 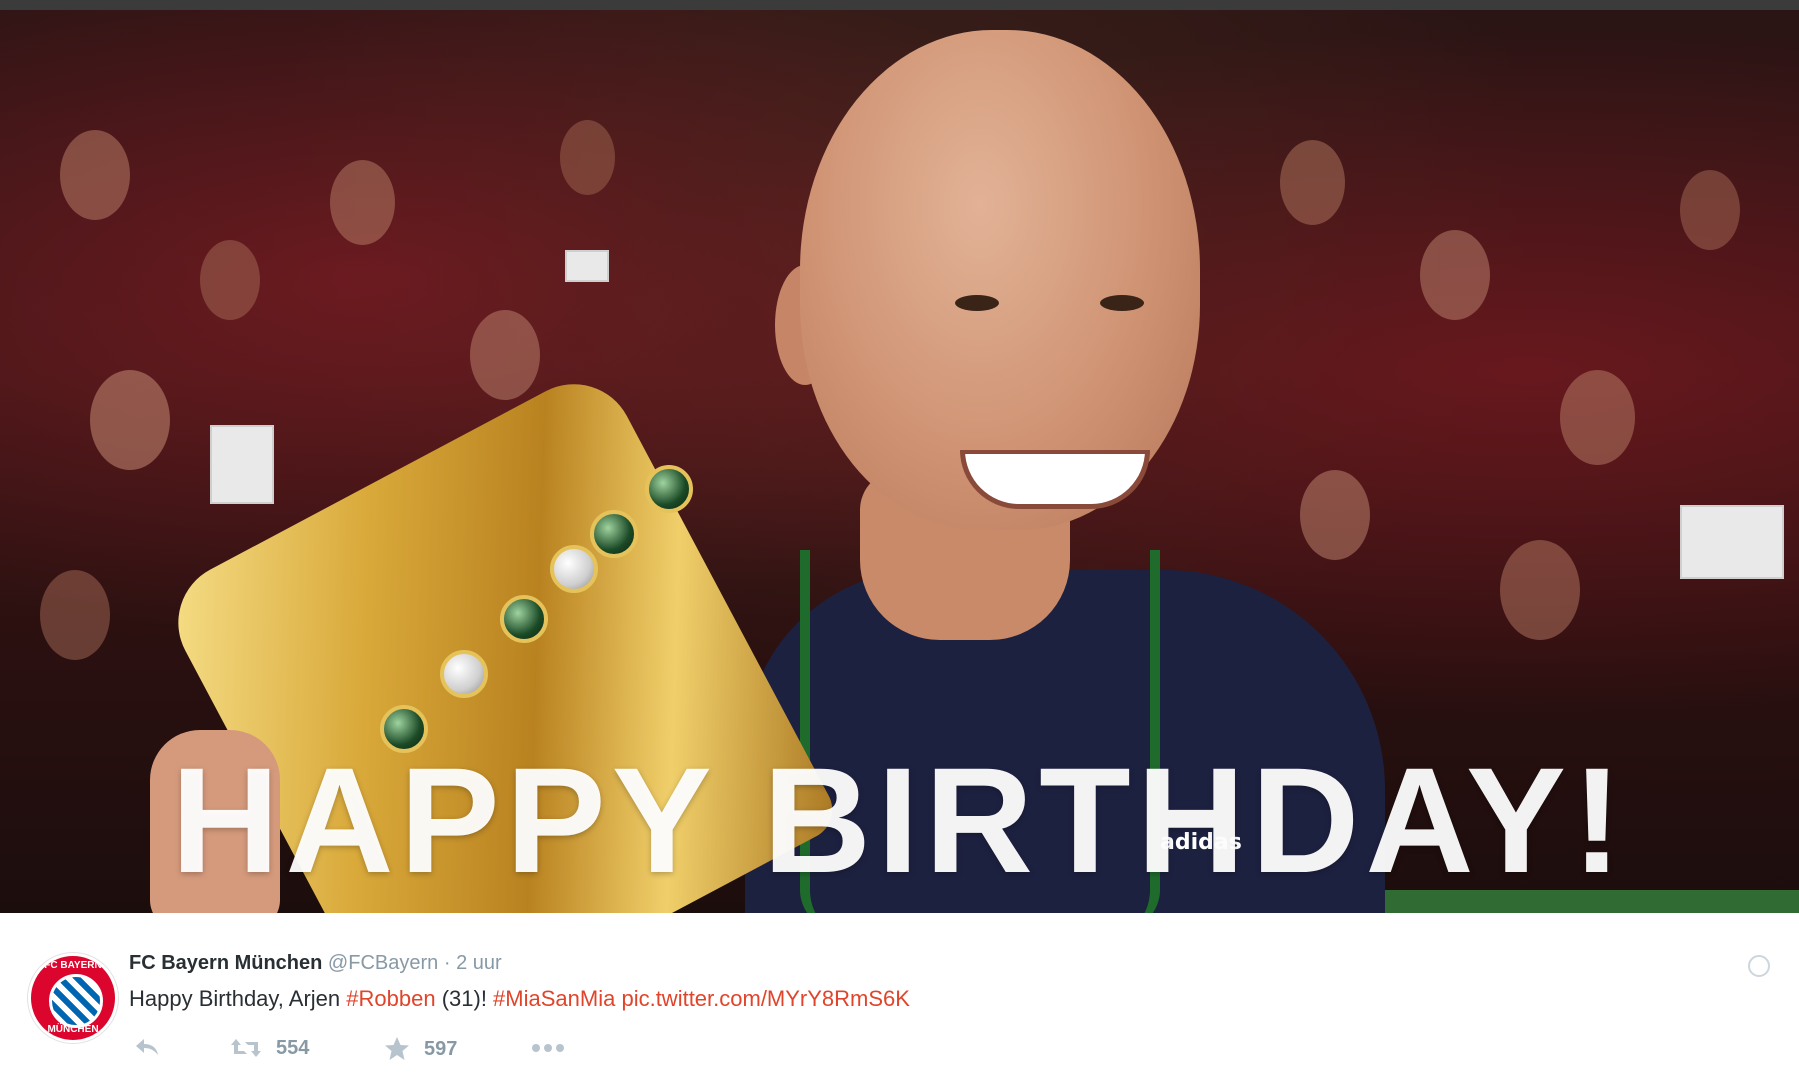 What do you see at coordinates (390, 998) in the screenshot?
I see `hashtag-robben: #Robben` at bounding box center [390, 998].